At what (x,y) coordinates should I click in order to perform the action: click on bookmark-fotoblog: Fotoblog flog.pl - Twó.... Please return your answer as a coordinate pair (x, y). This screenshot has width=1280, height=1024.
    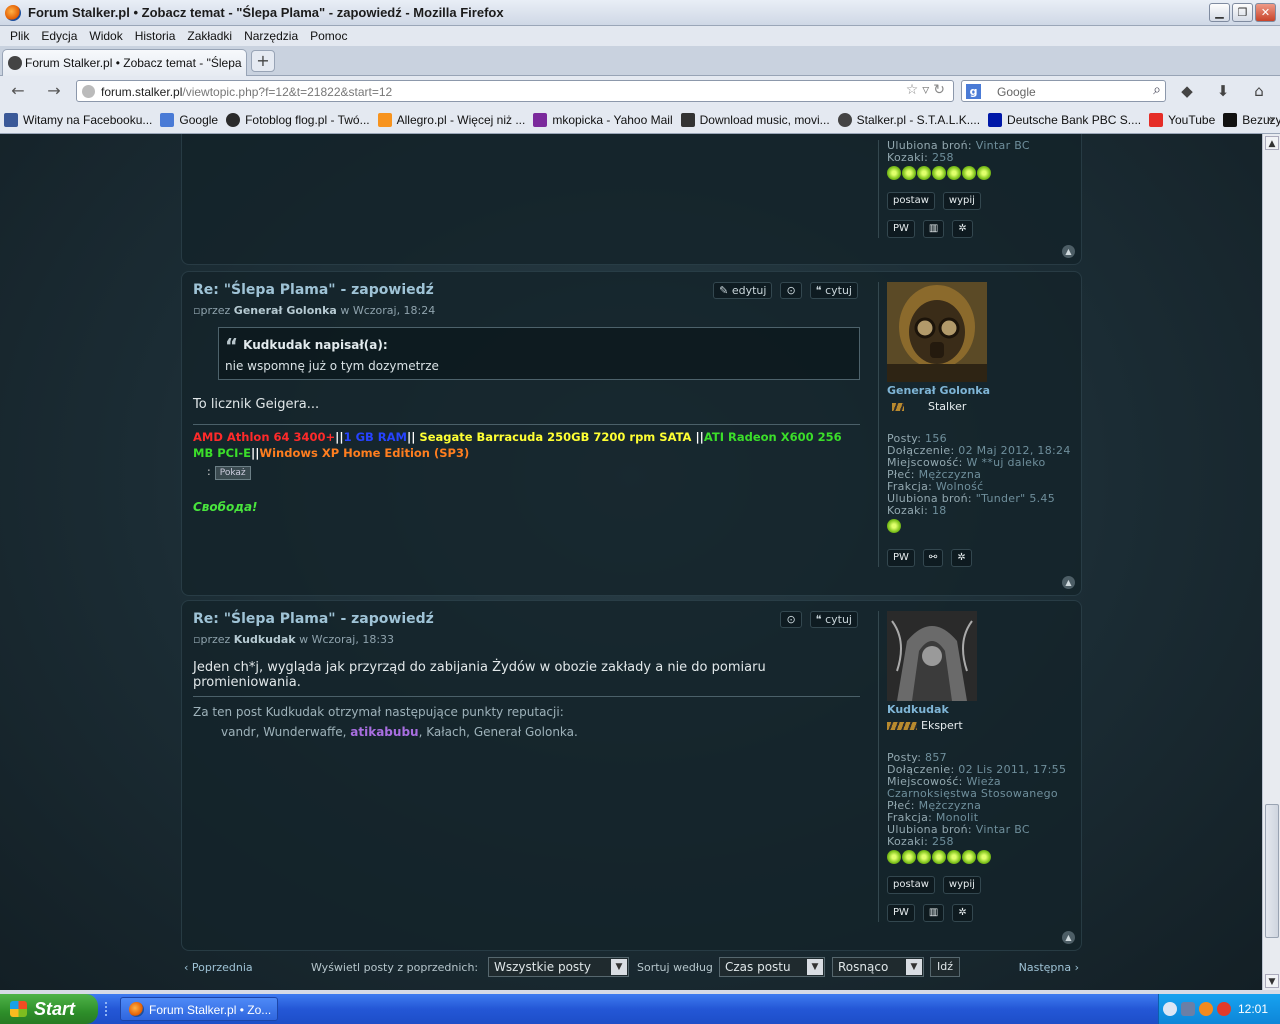
    Looking at the image, I should click on (298, 119).